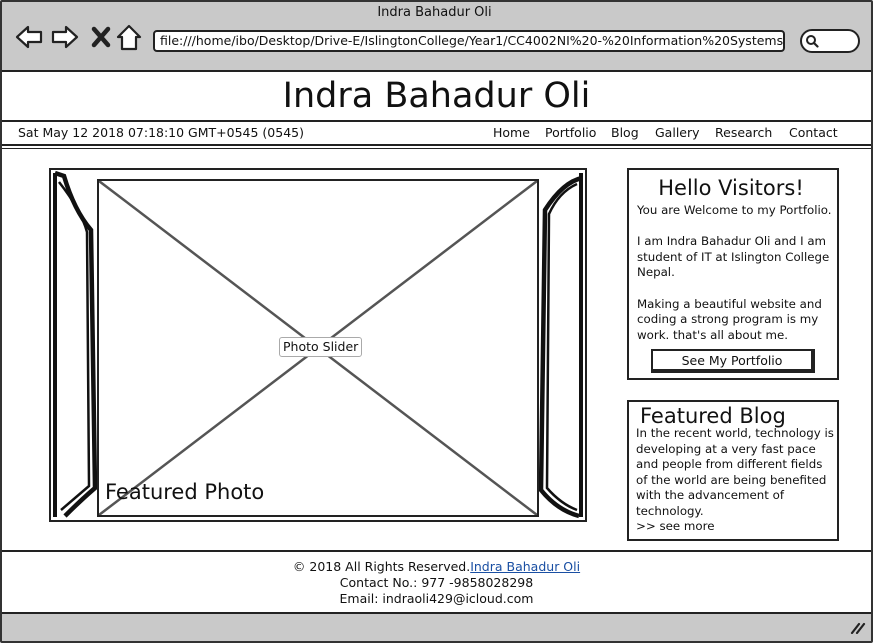 The width and height of the screenshot is (873, 643). Describe the element at coordinates (675, 526) in the screenshot. I see `see-more-link: >> see more` at that location.